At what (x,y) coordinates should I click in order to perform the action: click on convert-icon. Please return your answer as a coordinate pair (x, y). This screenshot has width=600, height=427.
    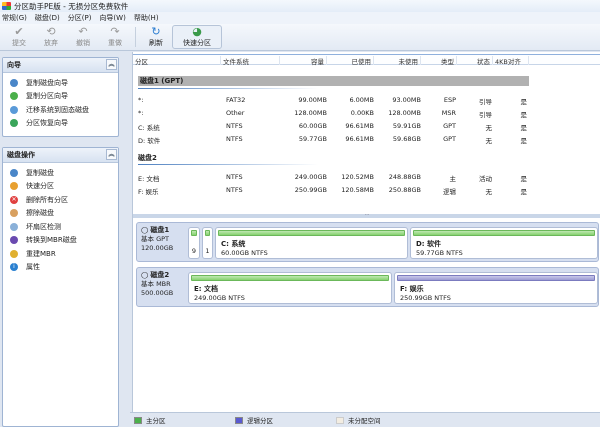
    Looking at the image, I should click on (14, 240).